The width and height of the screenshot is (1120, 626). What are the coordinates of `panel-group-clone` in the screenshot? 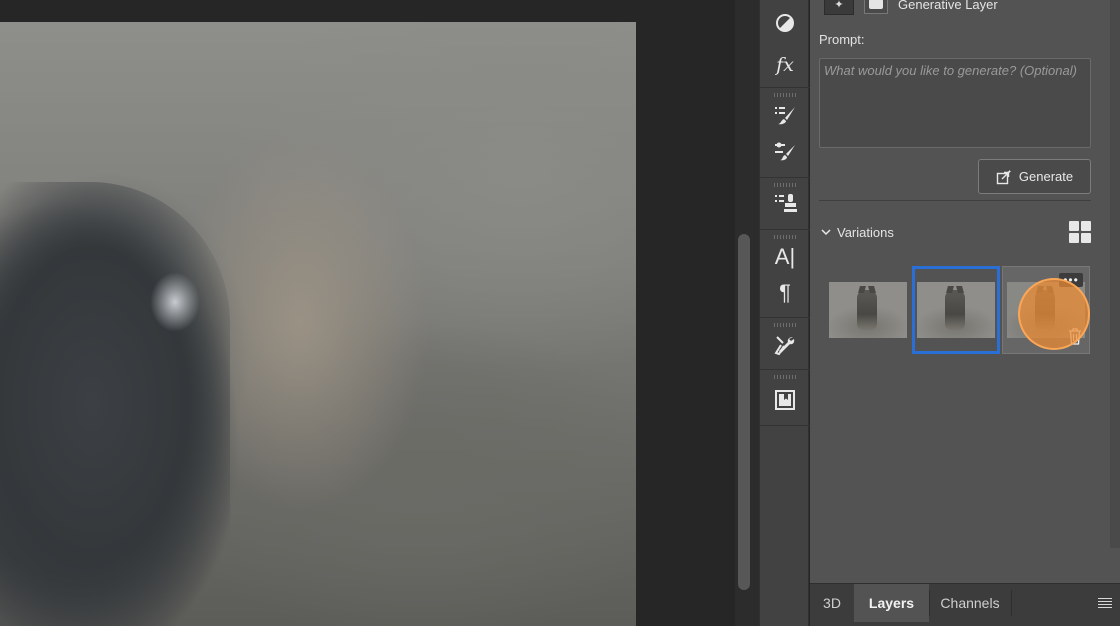 It's located at (785, 204).